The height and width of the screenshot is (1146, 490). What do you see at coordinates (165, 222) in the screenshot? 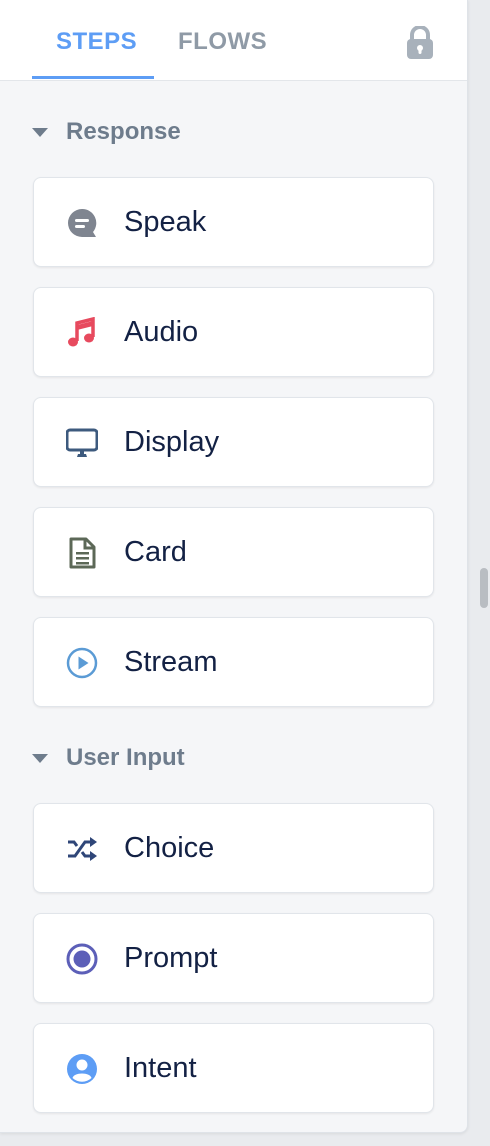
I see `step-label: Speak` at bounding box center [165, 222].